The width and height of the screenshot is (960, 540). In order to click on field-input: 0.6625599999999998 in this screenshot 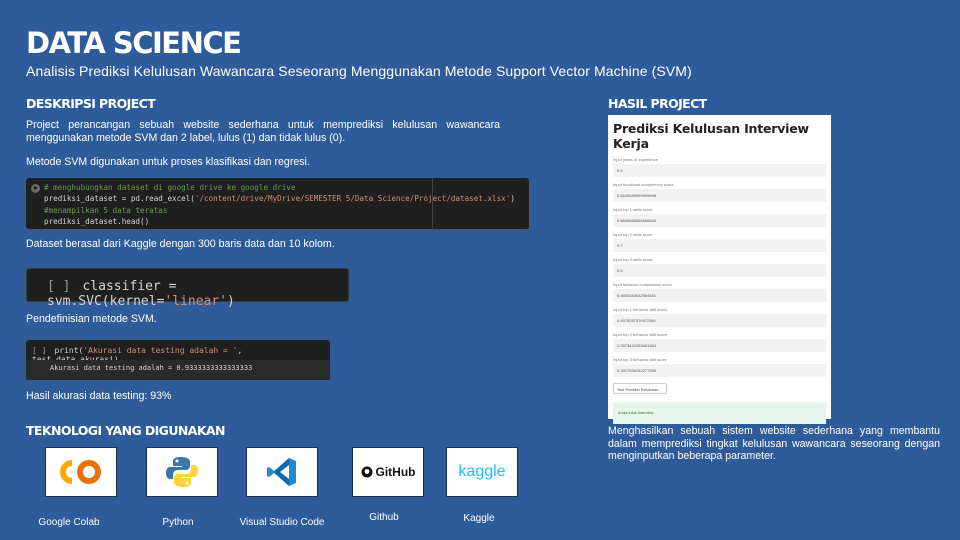, I will do `click(719, 195)`.